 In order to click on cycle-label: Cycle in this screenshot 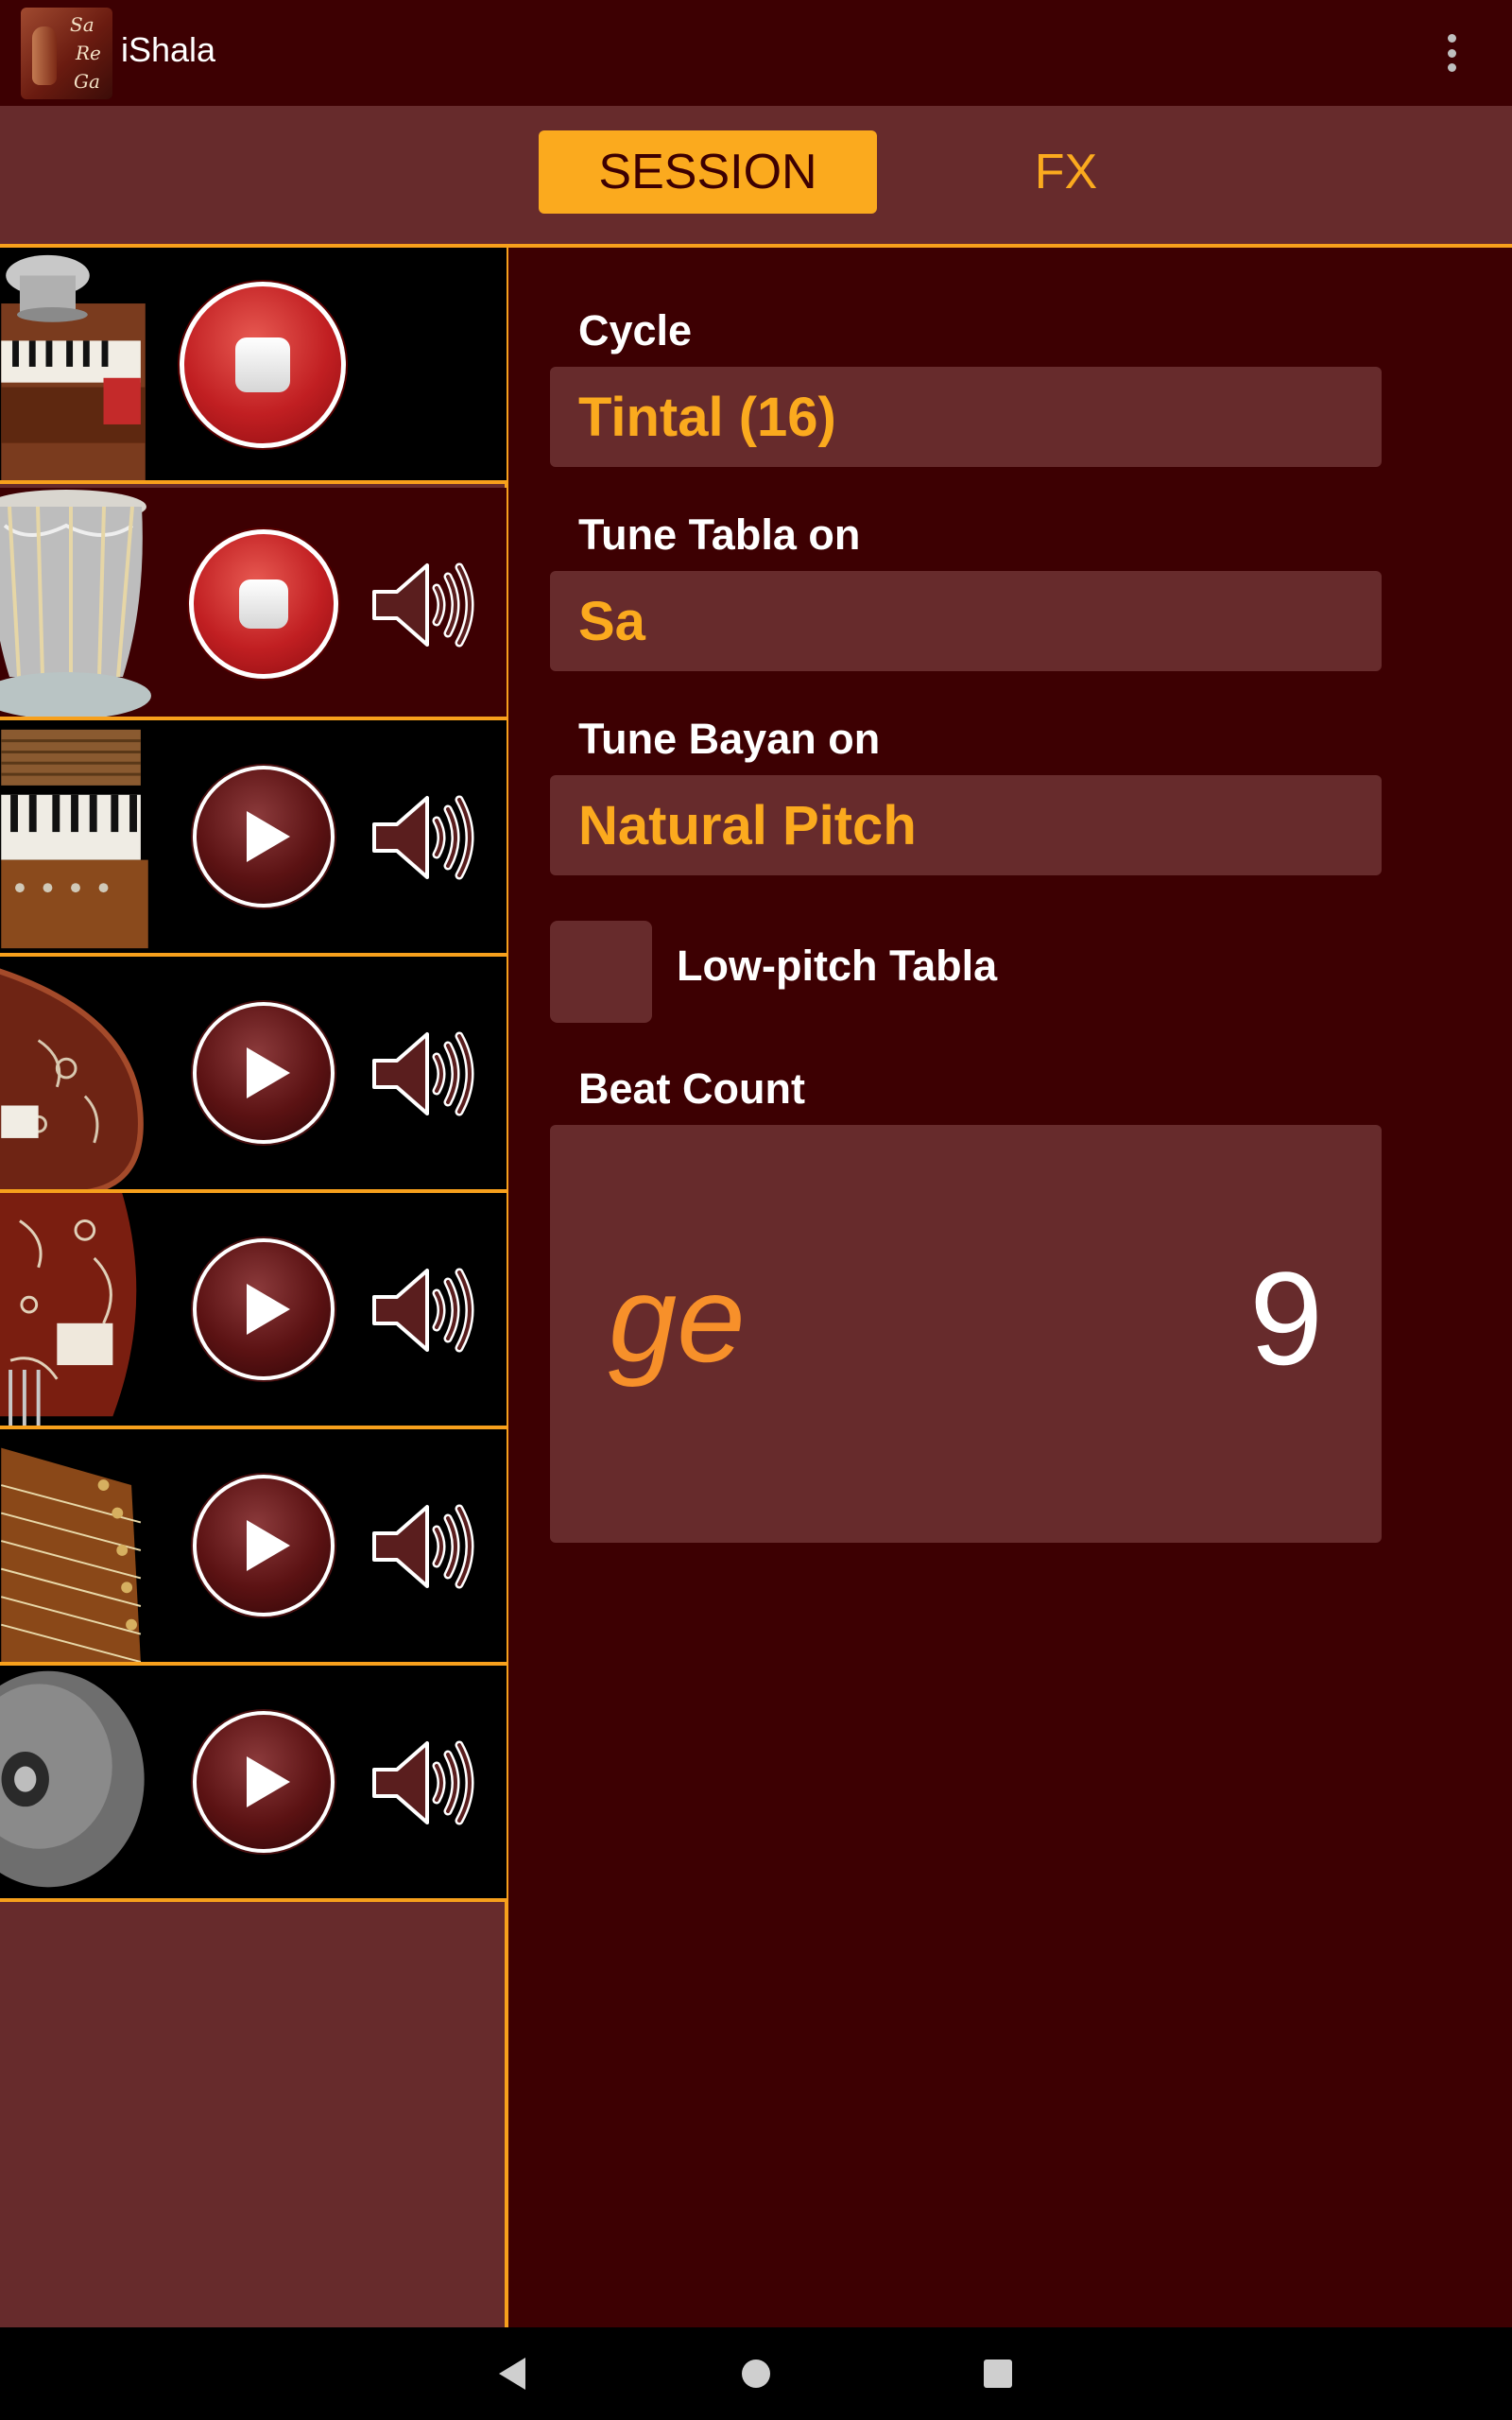, I will do `click(635, 330)`.